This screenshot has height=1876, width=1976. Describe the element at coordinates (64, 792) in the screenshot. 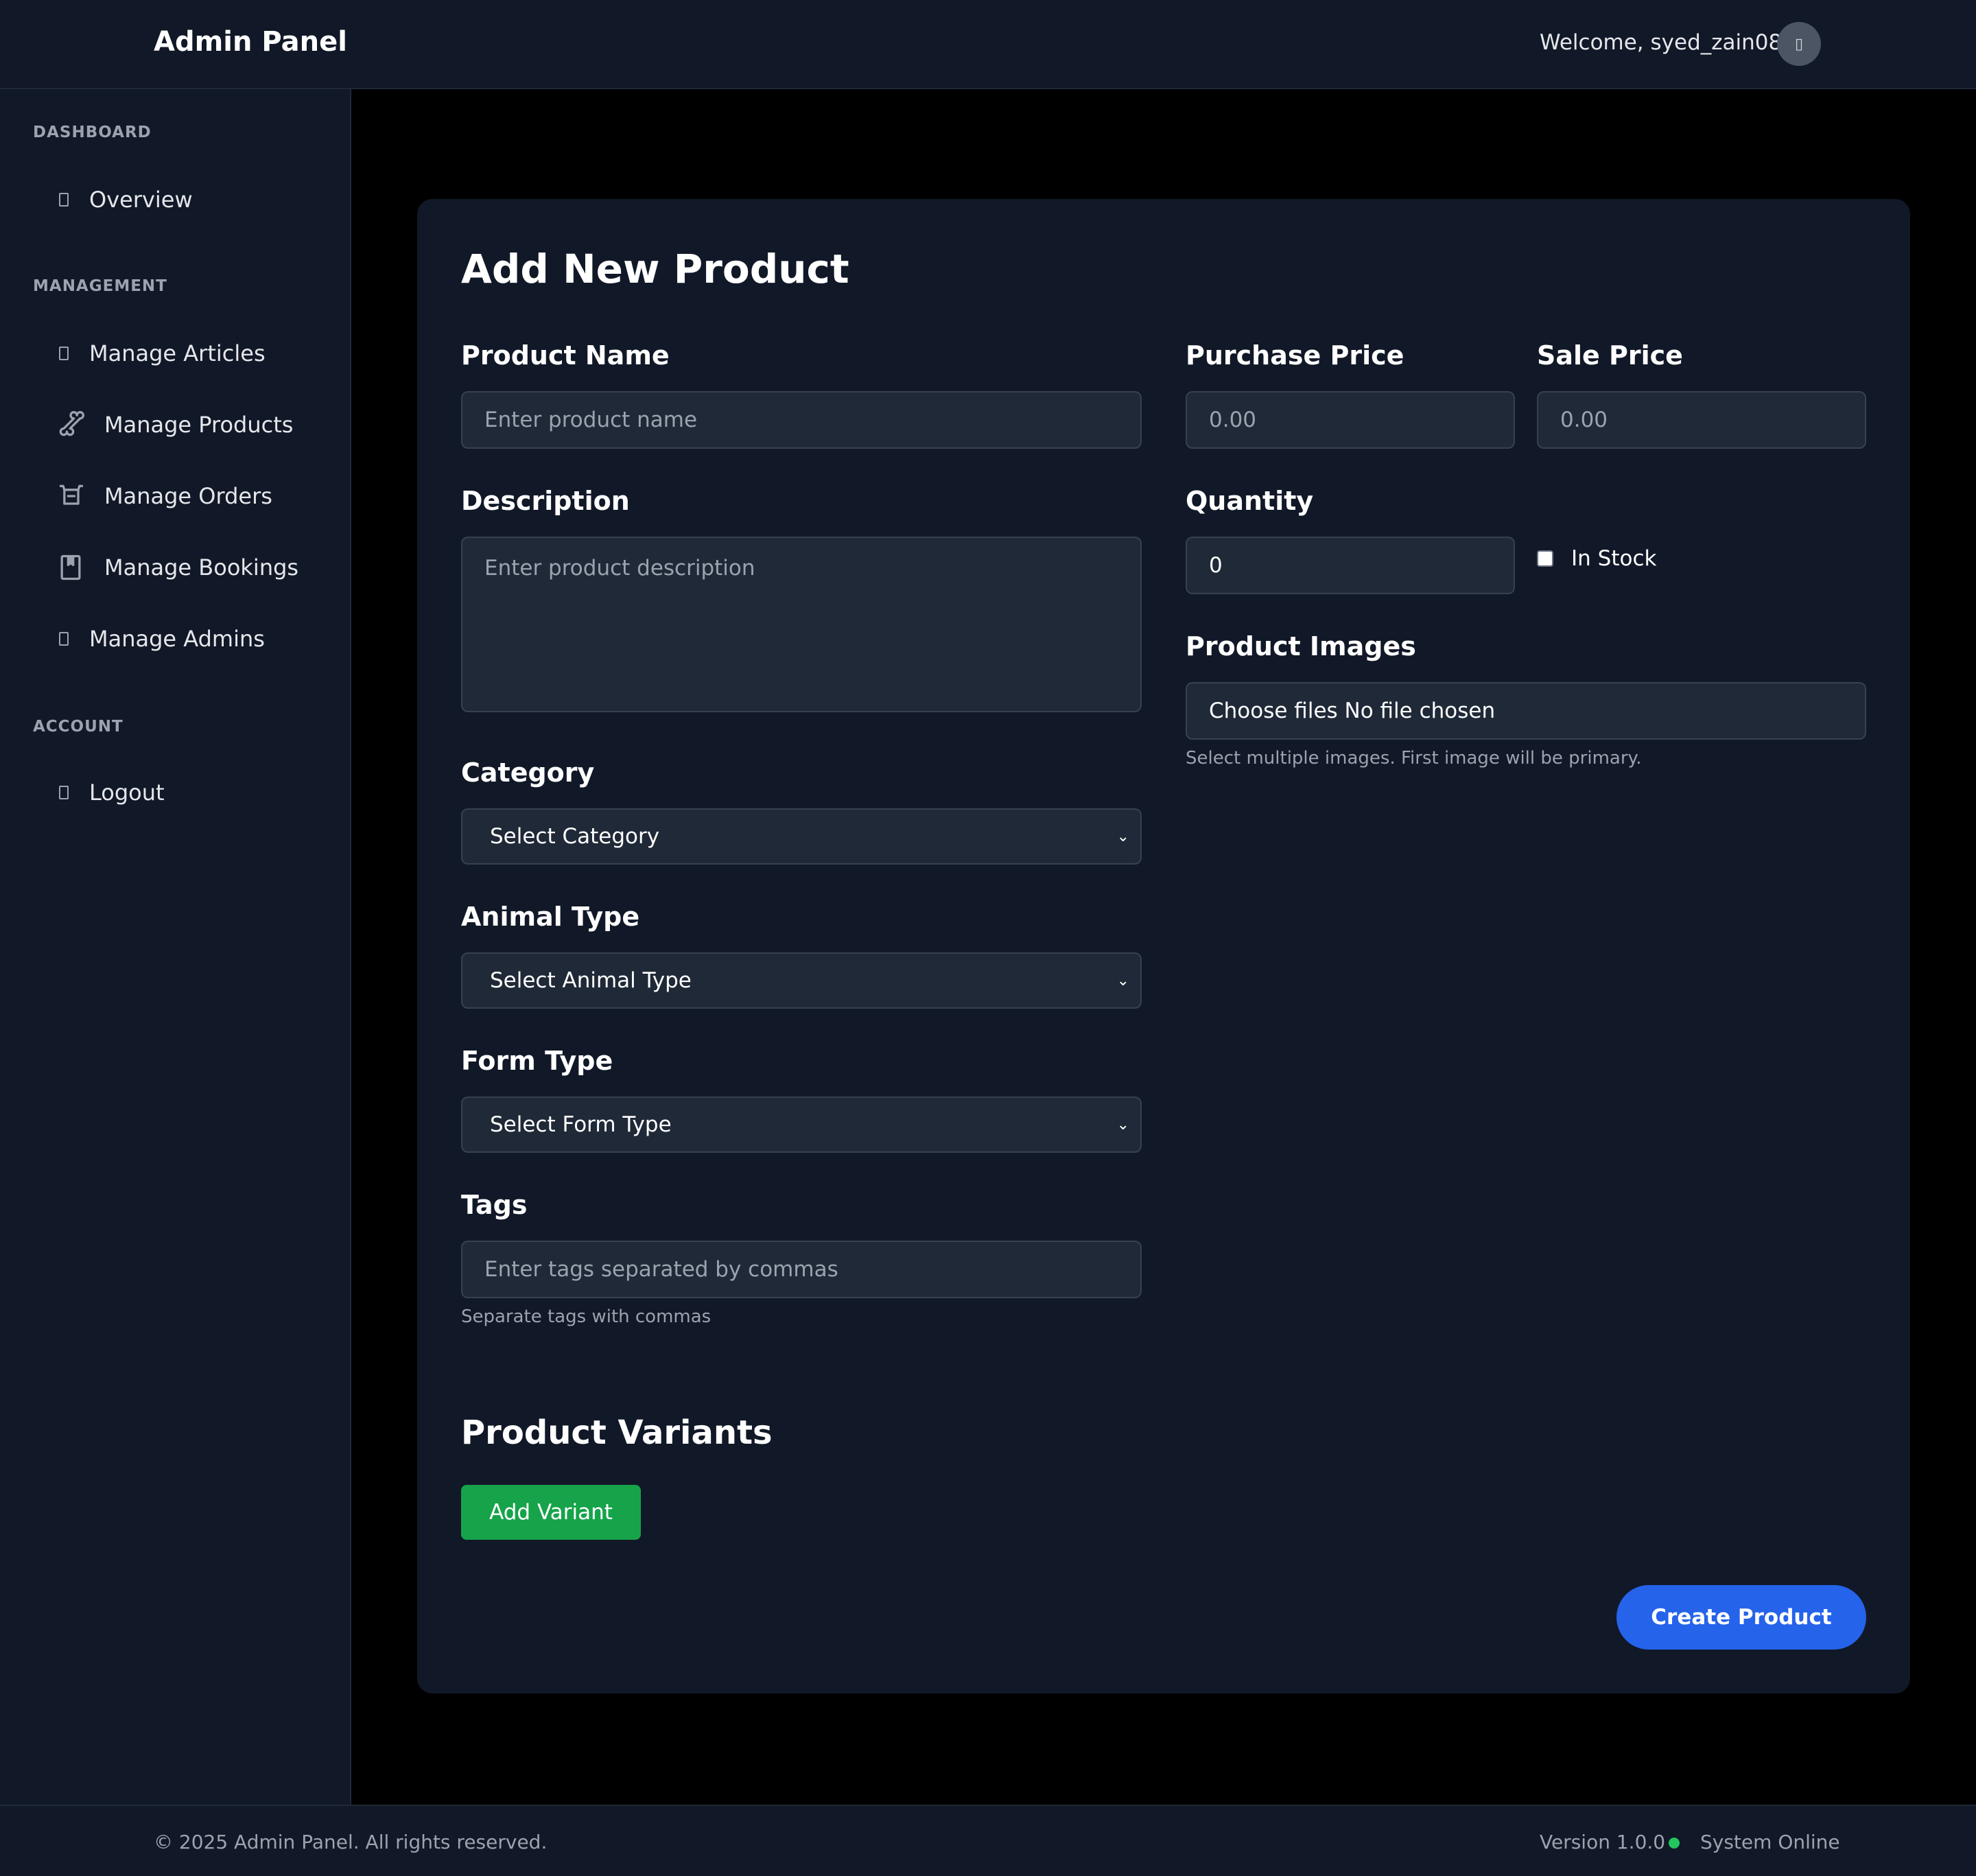

I see `logout-icon` at that location.